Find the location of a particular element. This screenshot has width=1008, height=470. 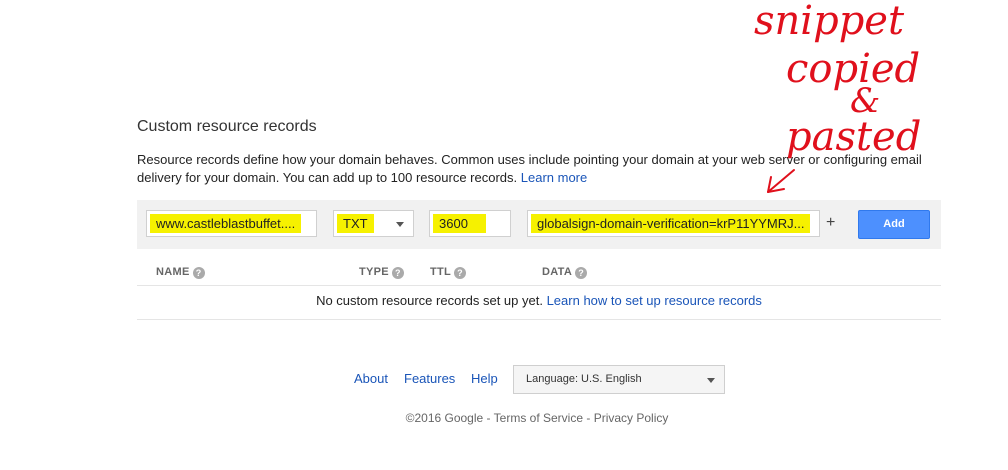

annotation-line: pasted is located at coordinates (853, 137).